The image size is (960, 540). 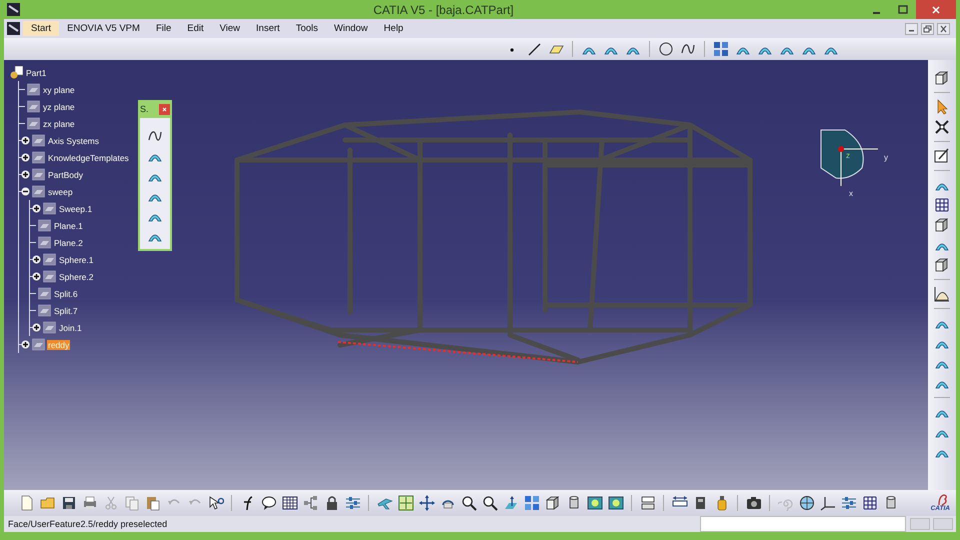 What do you see at coordinates (41, 28) in the screenshot?
I see `menu-item: Start` at bounding box center [41, 28].